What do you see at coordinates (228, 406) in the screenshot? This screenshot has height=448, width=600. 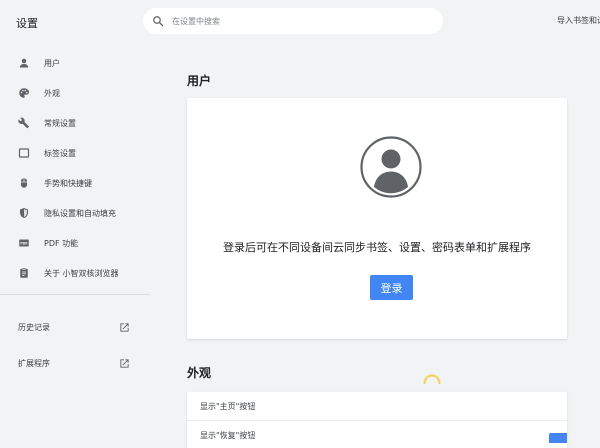 I see `row-label: 显示"主页"按钮` at bounding box center [228, 406].